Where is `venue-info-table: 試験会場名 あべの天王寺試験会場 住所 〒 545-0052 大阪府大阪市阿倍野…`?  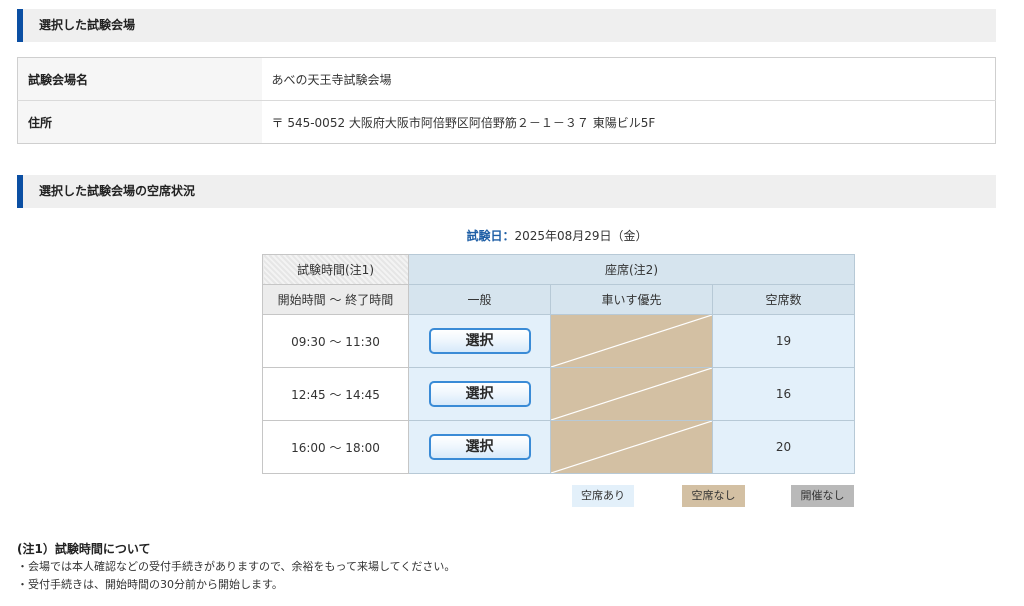 venue-info-table: 試験会場名 あべの天王寺試験会場 住所 〒 545-0052 大阪府大阪市阿倍野… is located at coordinates (506, 100).